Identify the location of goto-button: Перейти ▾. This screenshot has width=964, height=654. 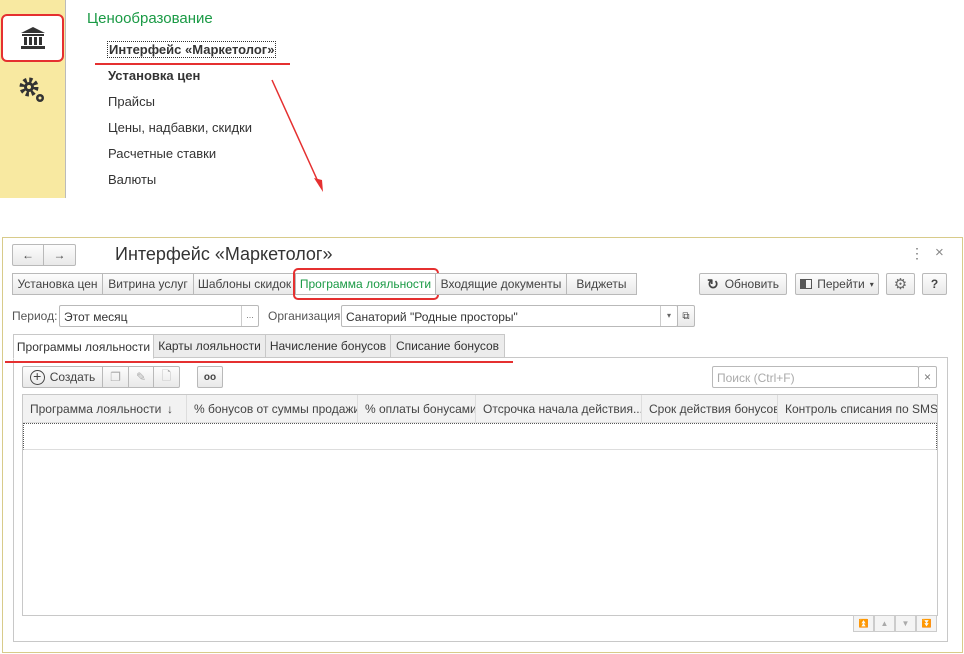
(837, 284).